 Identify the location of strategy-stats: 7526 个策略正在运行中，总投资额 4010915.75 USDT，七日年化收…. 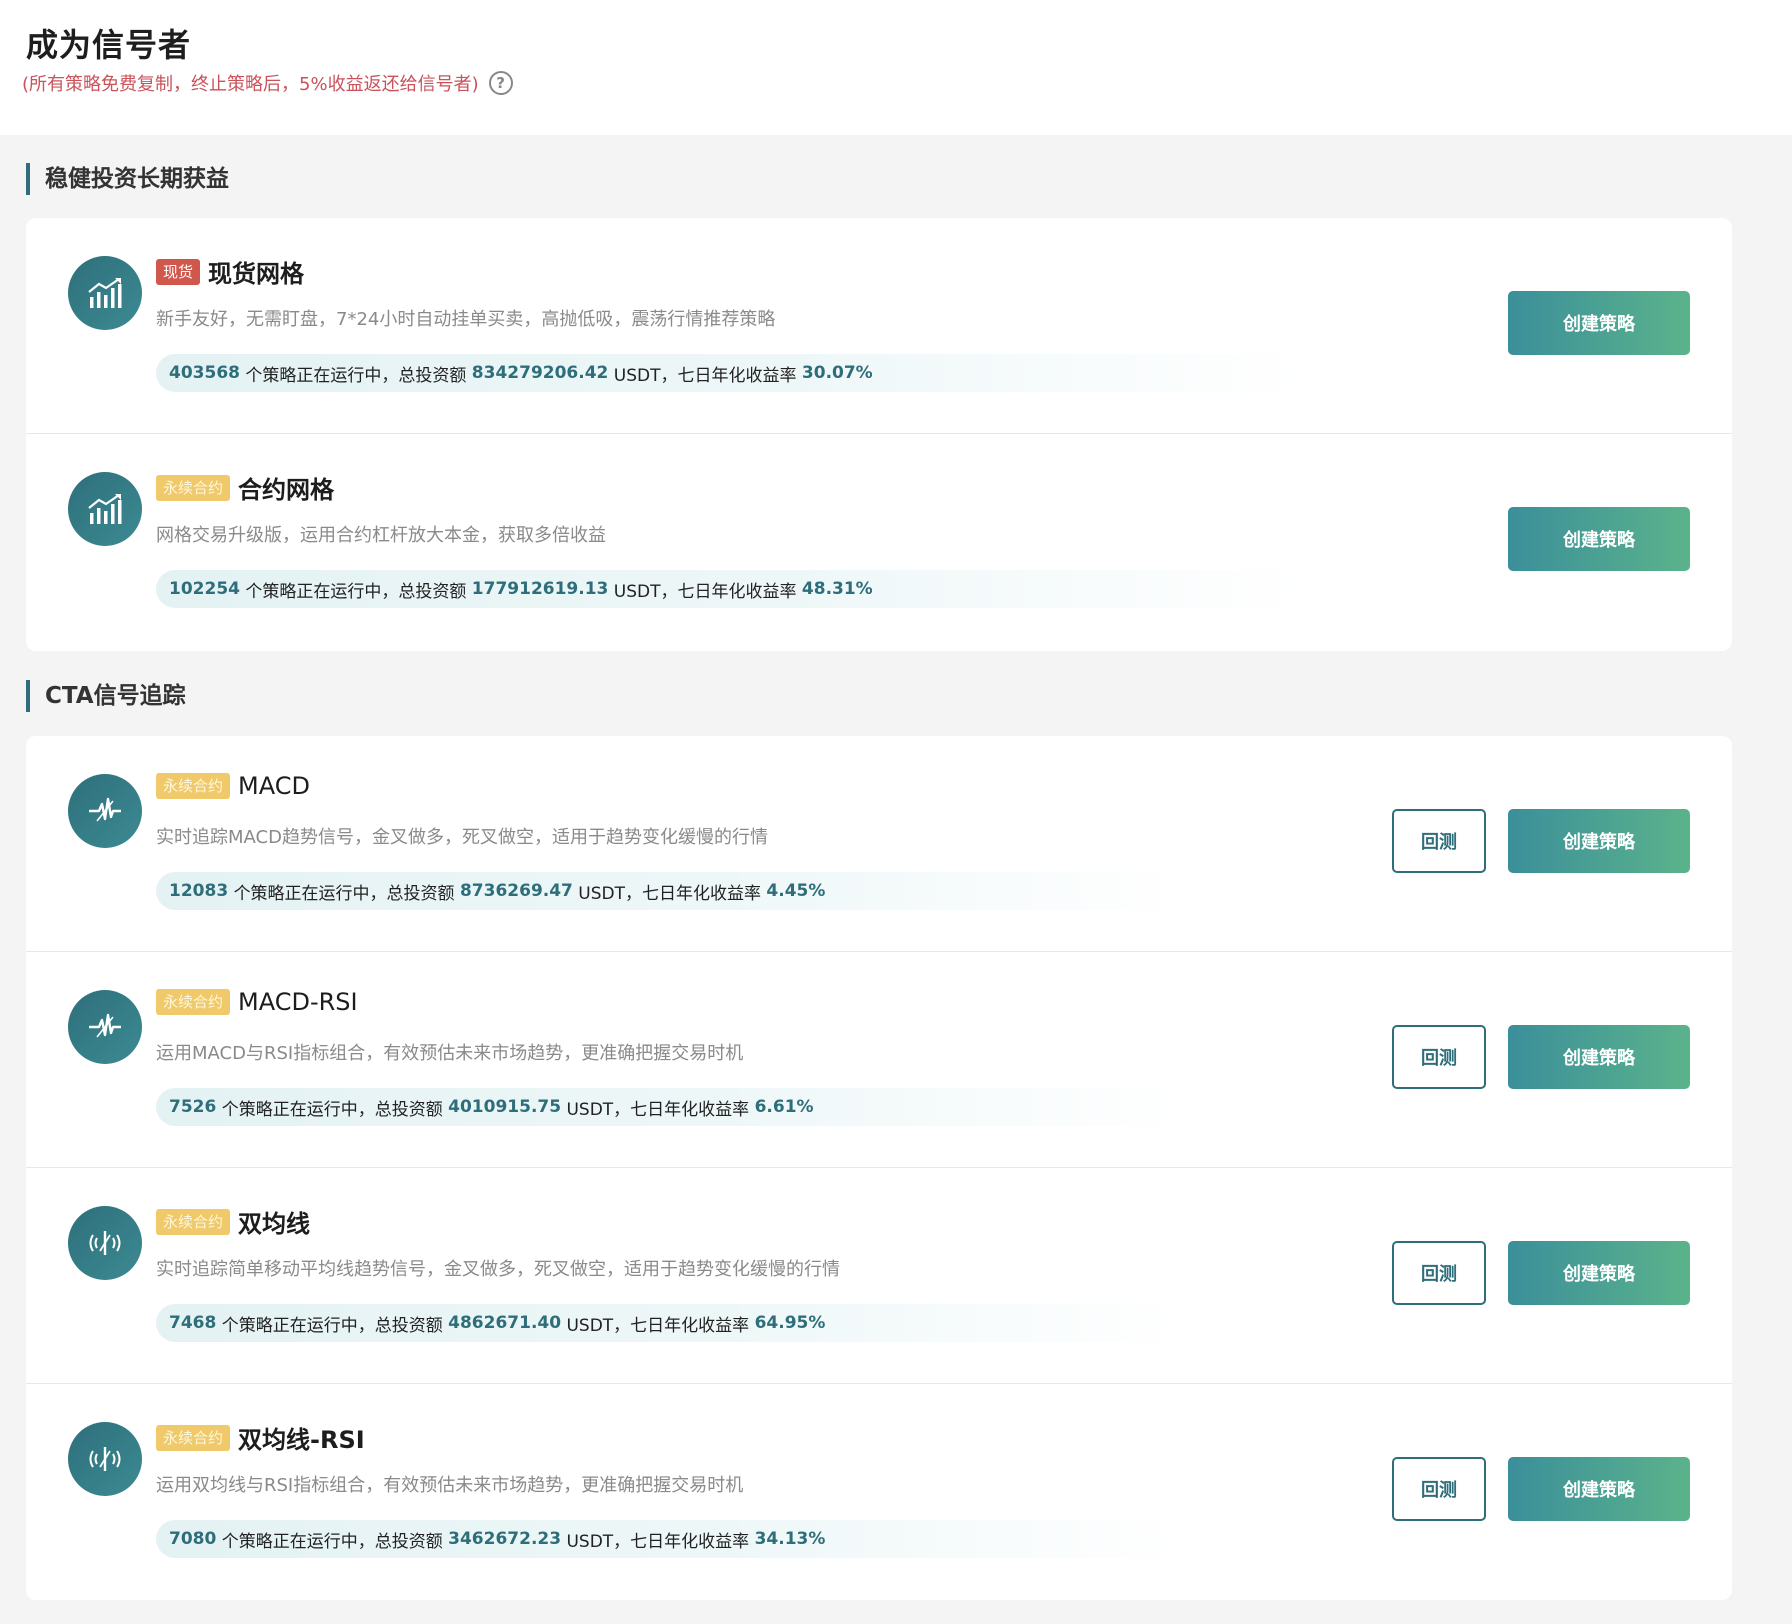
(671, 1107).